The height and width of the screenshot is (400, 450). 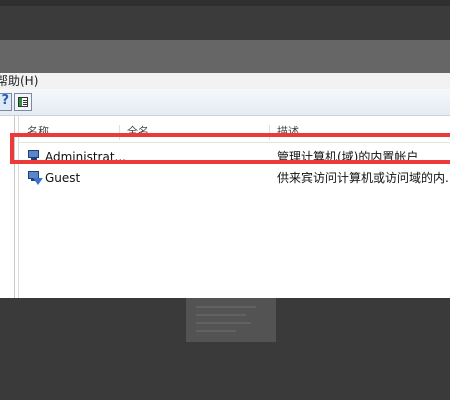 I want to click on user-download-icon, so click(x=35, y=178).